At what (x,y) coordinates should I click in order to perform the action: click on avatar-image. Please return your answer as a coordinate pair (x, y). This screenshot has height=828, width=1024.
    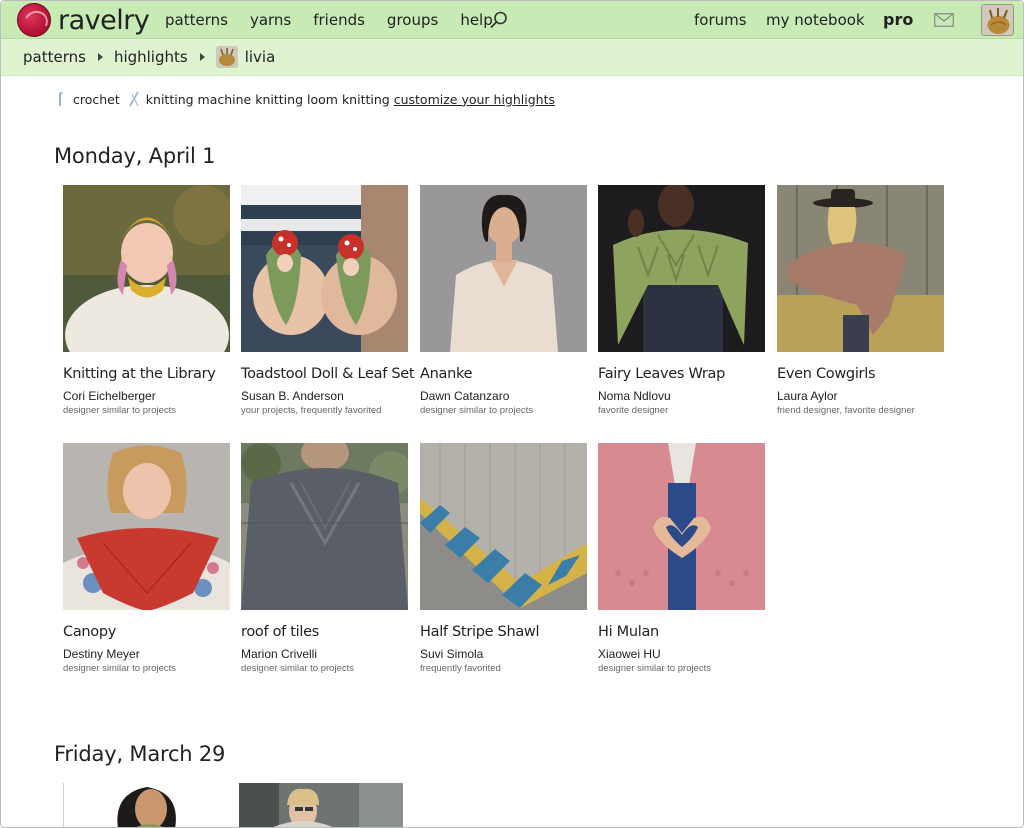
    Looking at the image, I should click on (997, 20).